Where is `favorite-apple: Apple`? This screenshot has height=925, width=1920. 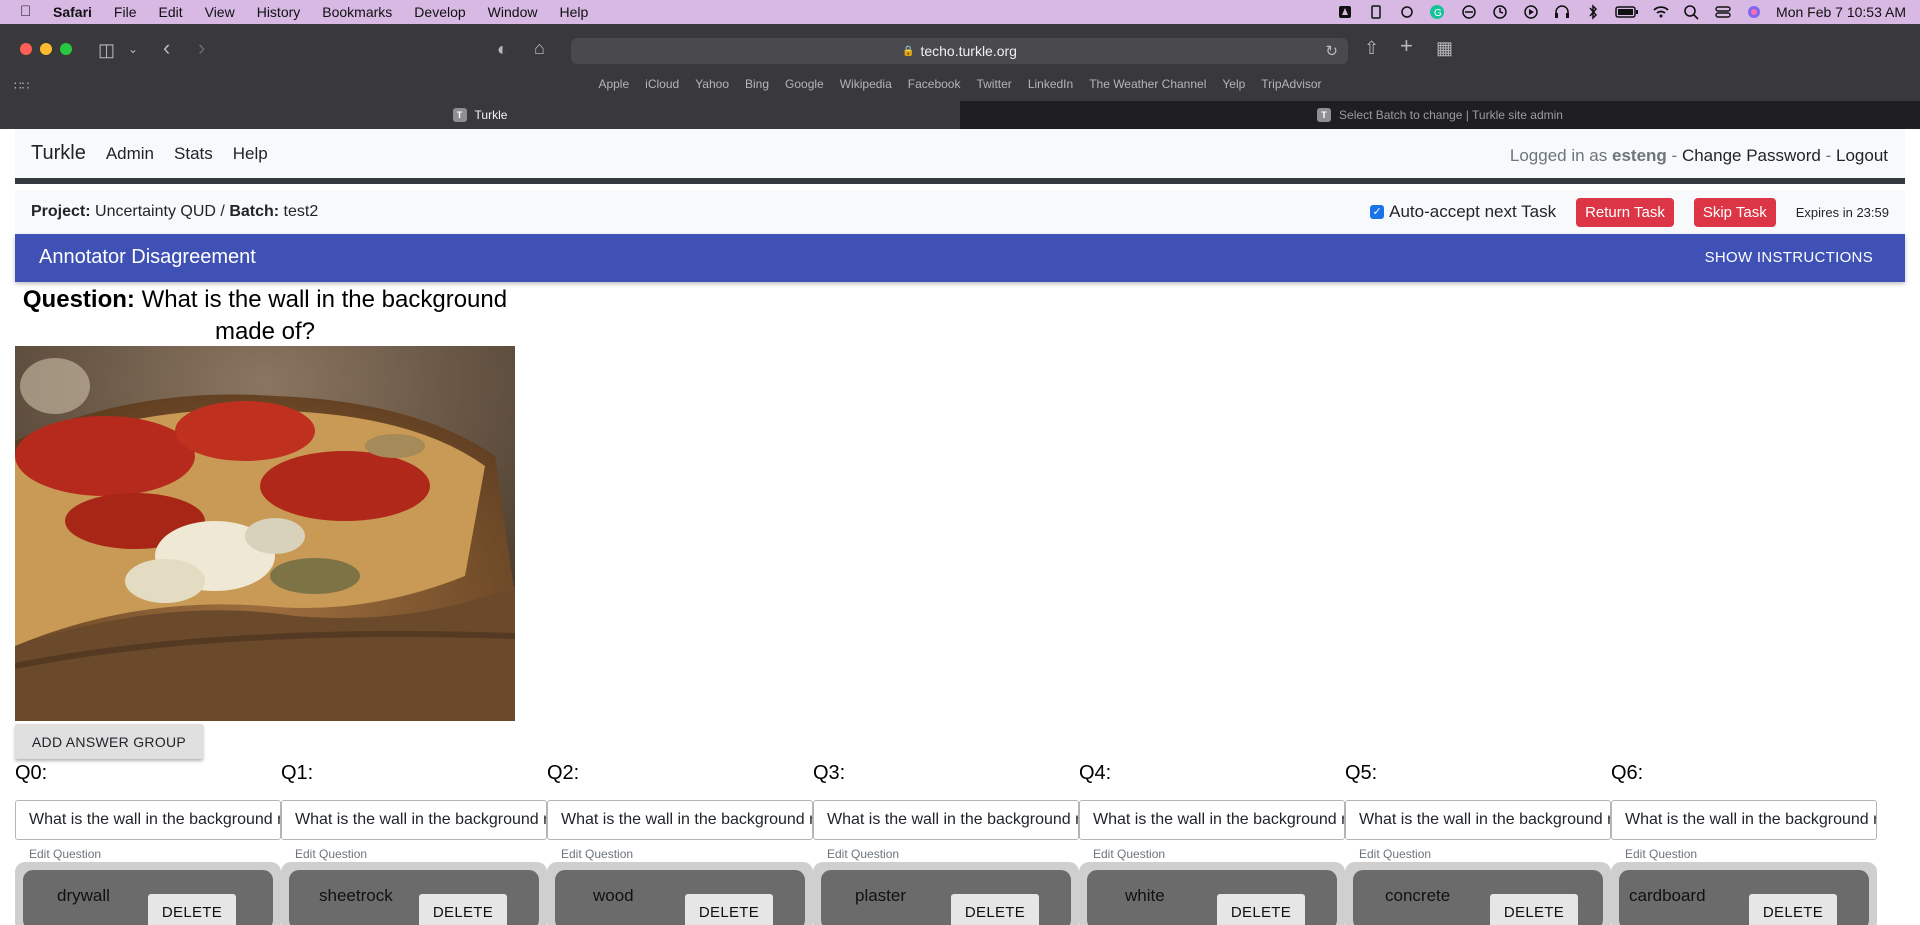 favorite-apple: Apple is located at coordinates (613, 87).